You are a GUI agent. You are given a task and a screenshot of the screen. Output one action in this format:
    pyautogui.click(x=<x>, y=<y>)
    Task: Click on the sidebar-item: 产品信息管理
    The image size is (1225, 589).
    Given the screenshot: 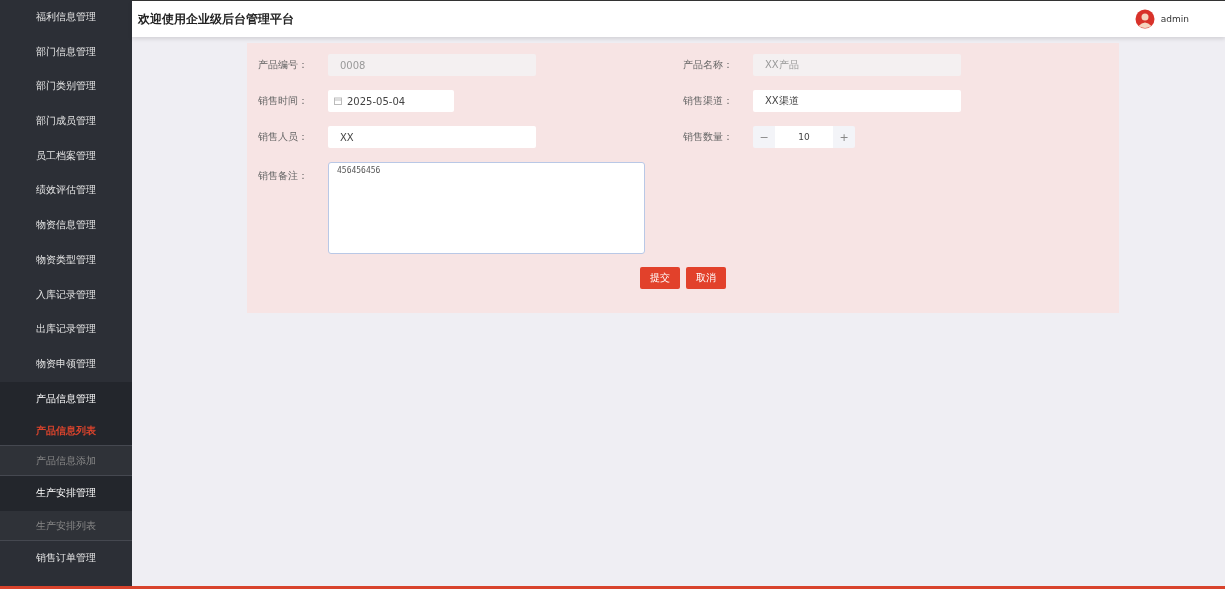 What is the action you would take?
    pyautogui.click(x=66, y=399)
    